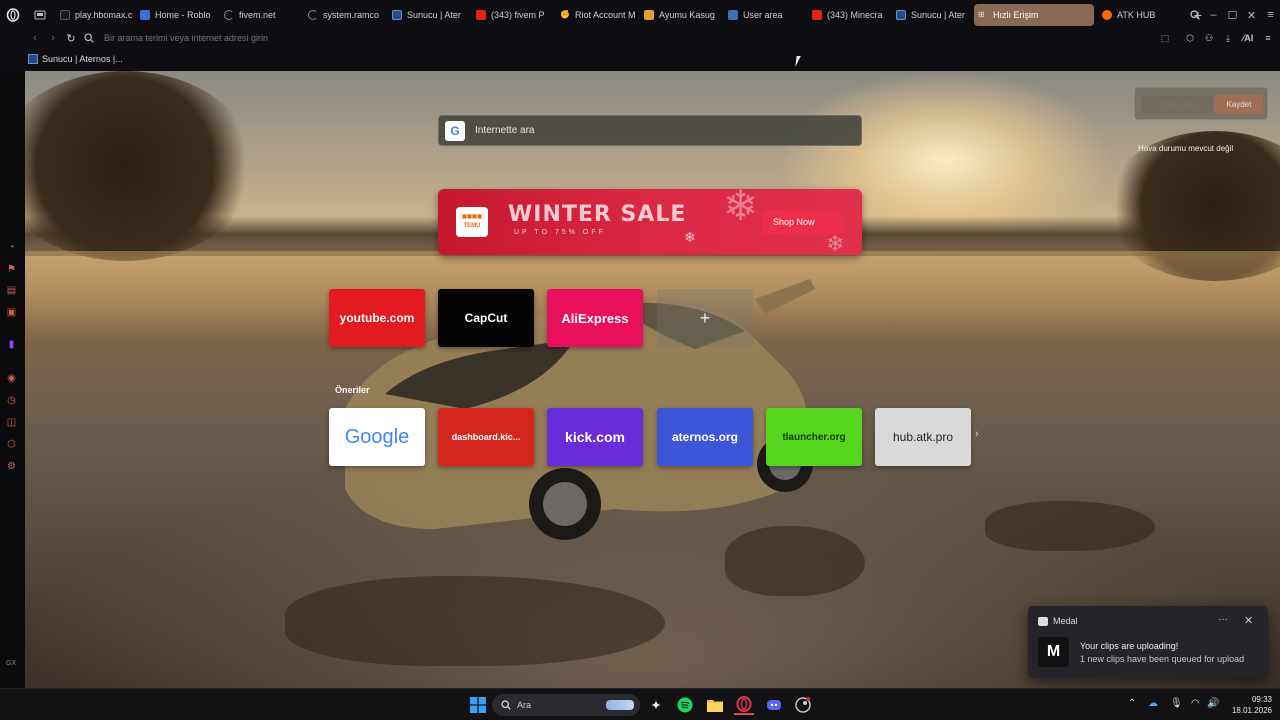 This screenshot has height=720, width=1280. Describe the element at coordinates (1213, 15) in the screenshot. I see `minimize-icon: –` at that location.